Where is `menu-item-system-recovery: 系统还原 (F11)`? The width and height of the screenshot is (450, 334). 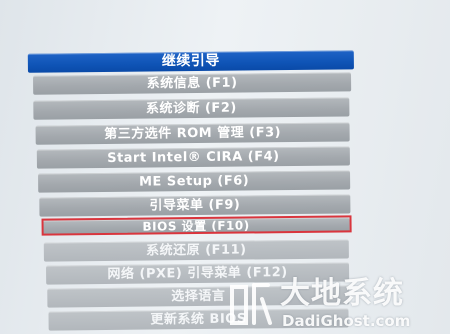 menu-item-system-recovery: 系统还原 (F11) is located at coordinates (196, 250).